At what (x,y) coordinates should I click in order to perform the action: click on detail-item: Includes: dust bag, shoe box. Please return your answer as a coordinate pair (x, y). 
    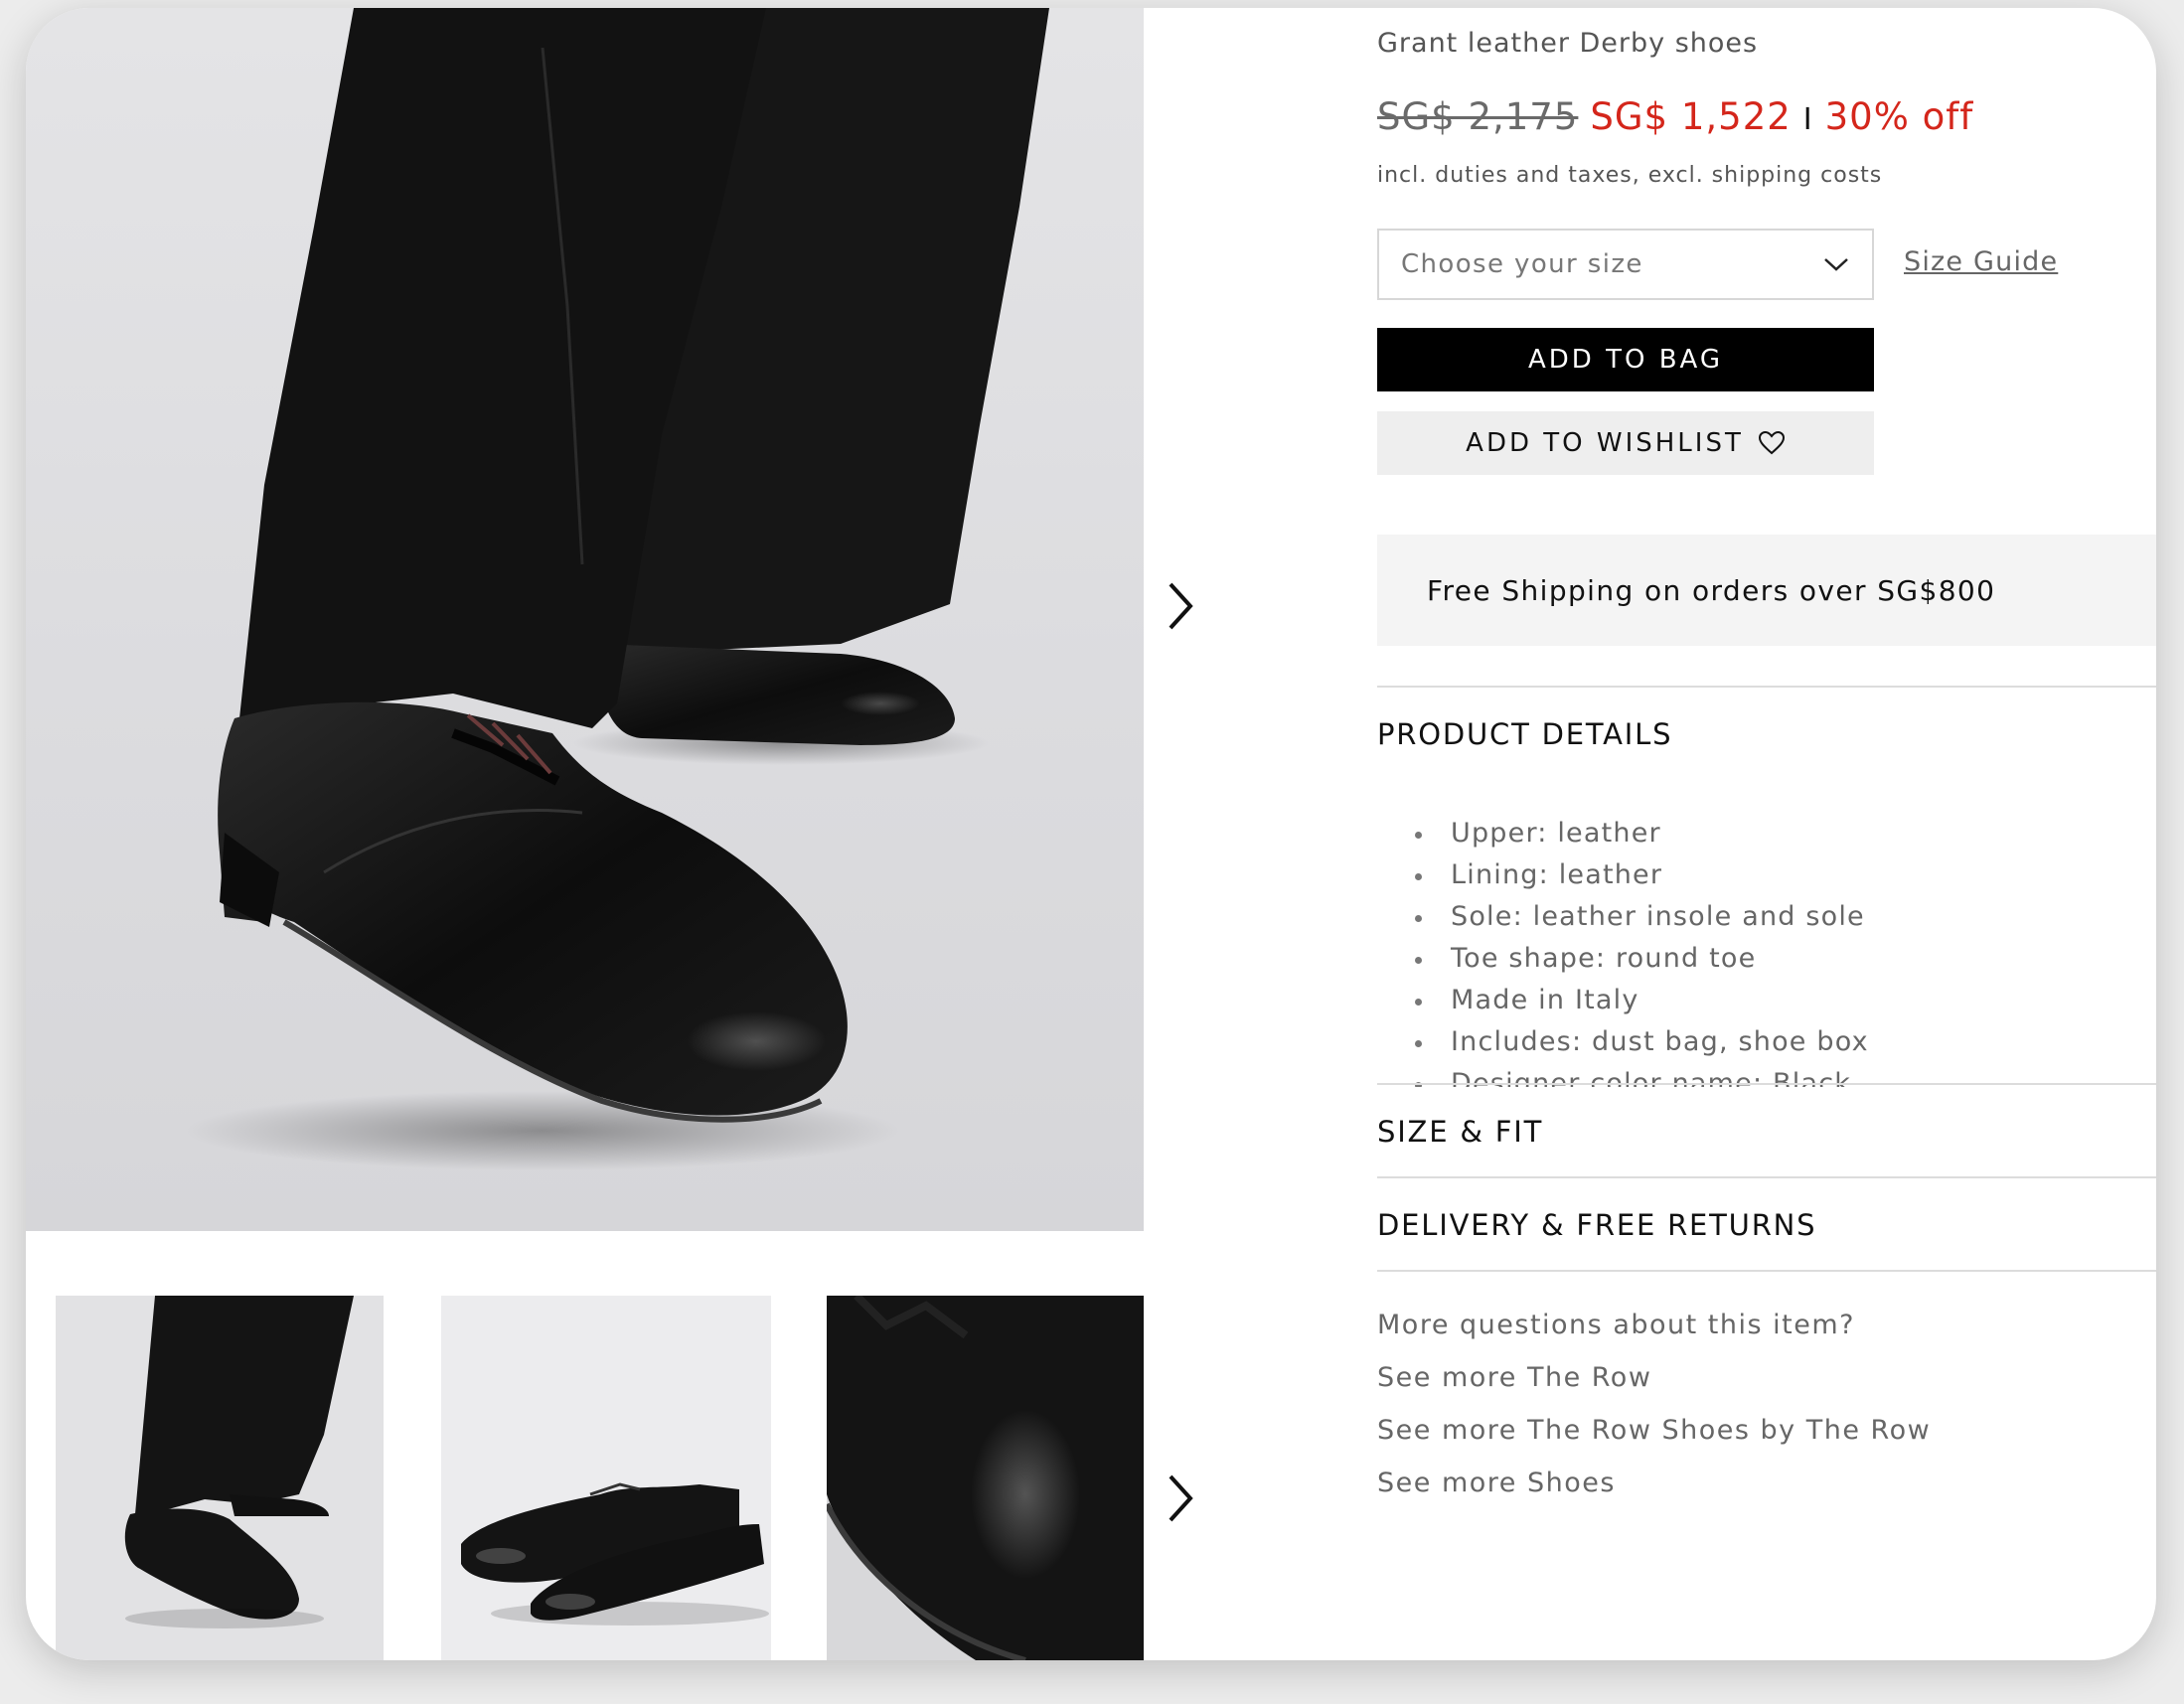
    Looking at the image, I should click on (1785, 1042).